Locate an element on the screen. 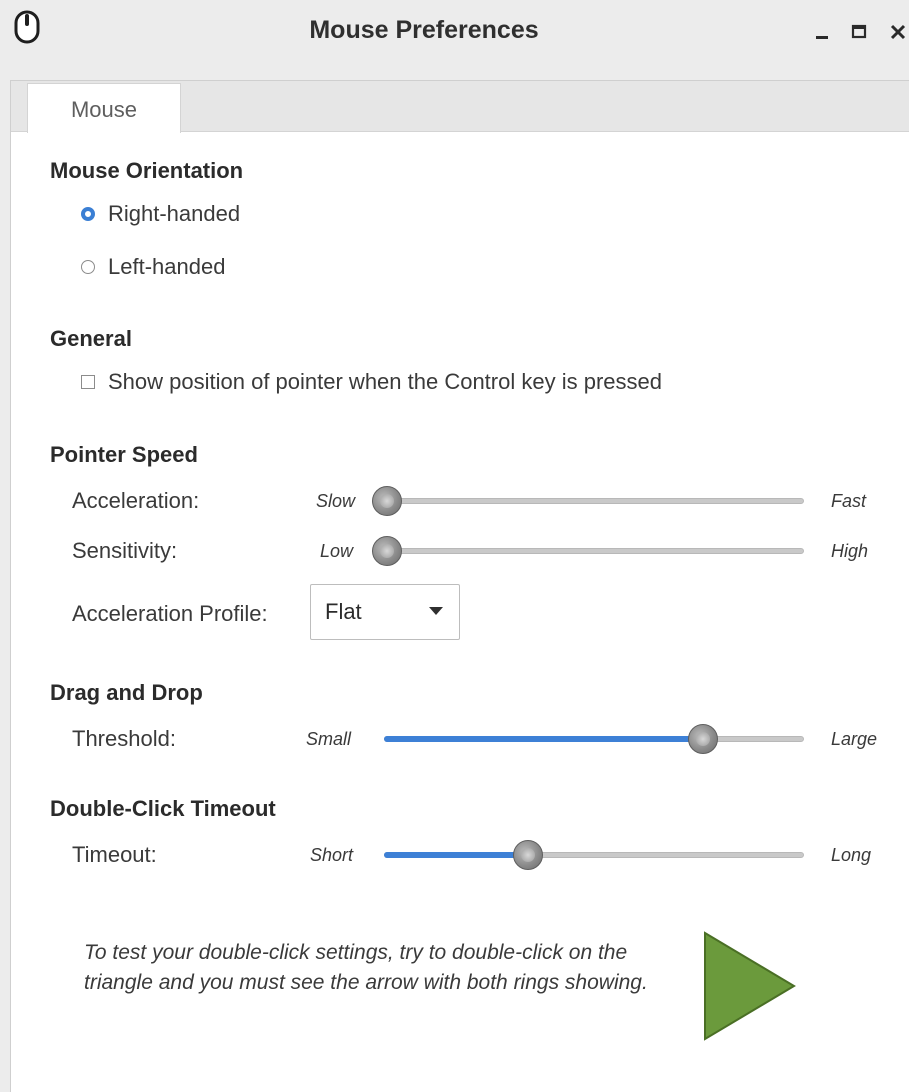 The height and width of the screenshot is (1092, 909). sensitivity-slider is located at coordinates (588, 551).